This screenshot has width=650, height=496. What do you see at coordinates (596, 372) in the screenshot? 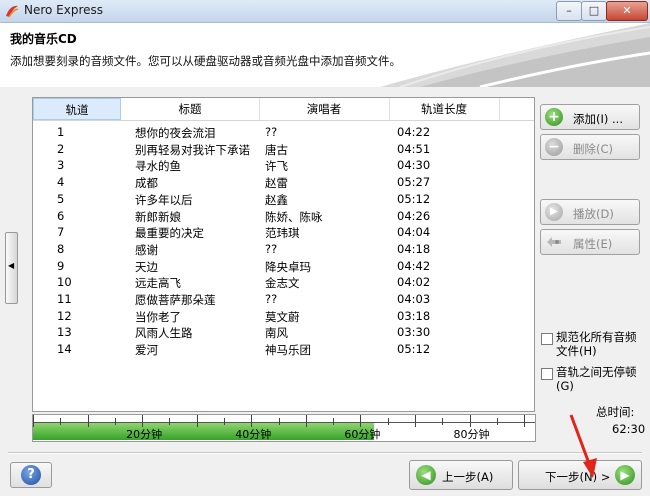
I see `no-pause-label-line1: 音轨之间无停顿` at bounding box center [596, 372].